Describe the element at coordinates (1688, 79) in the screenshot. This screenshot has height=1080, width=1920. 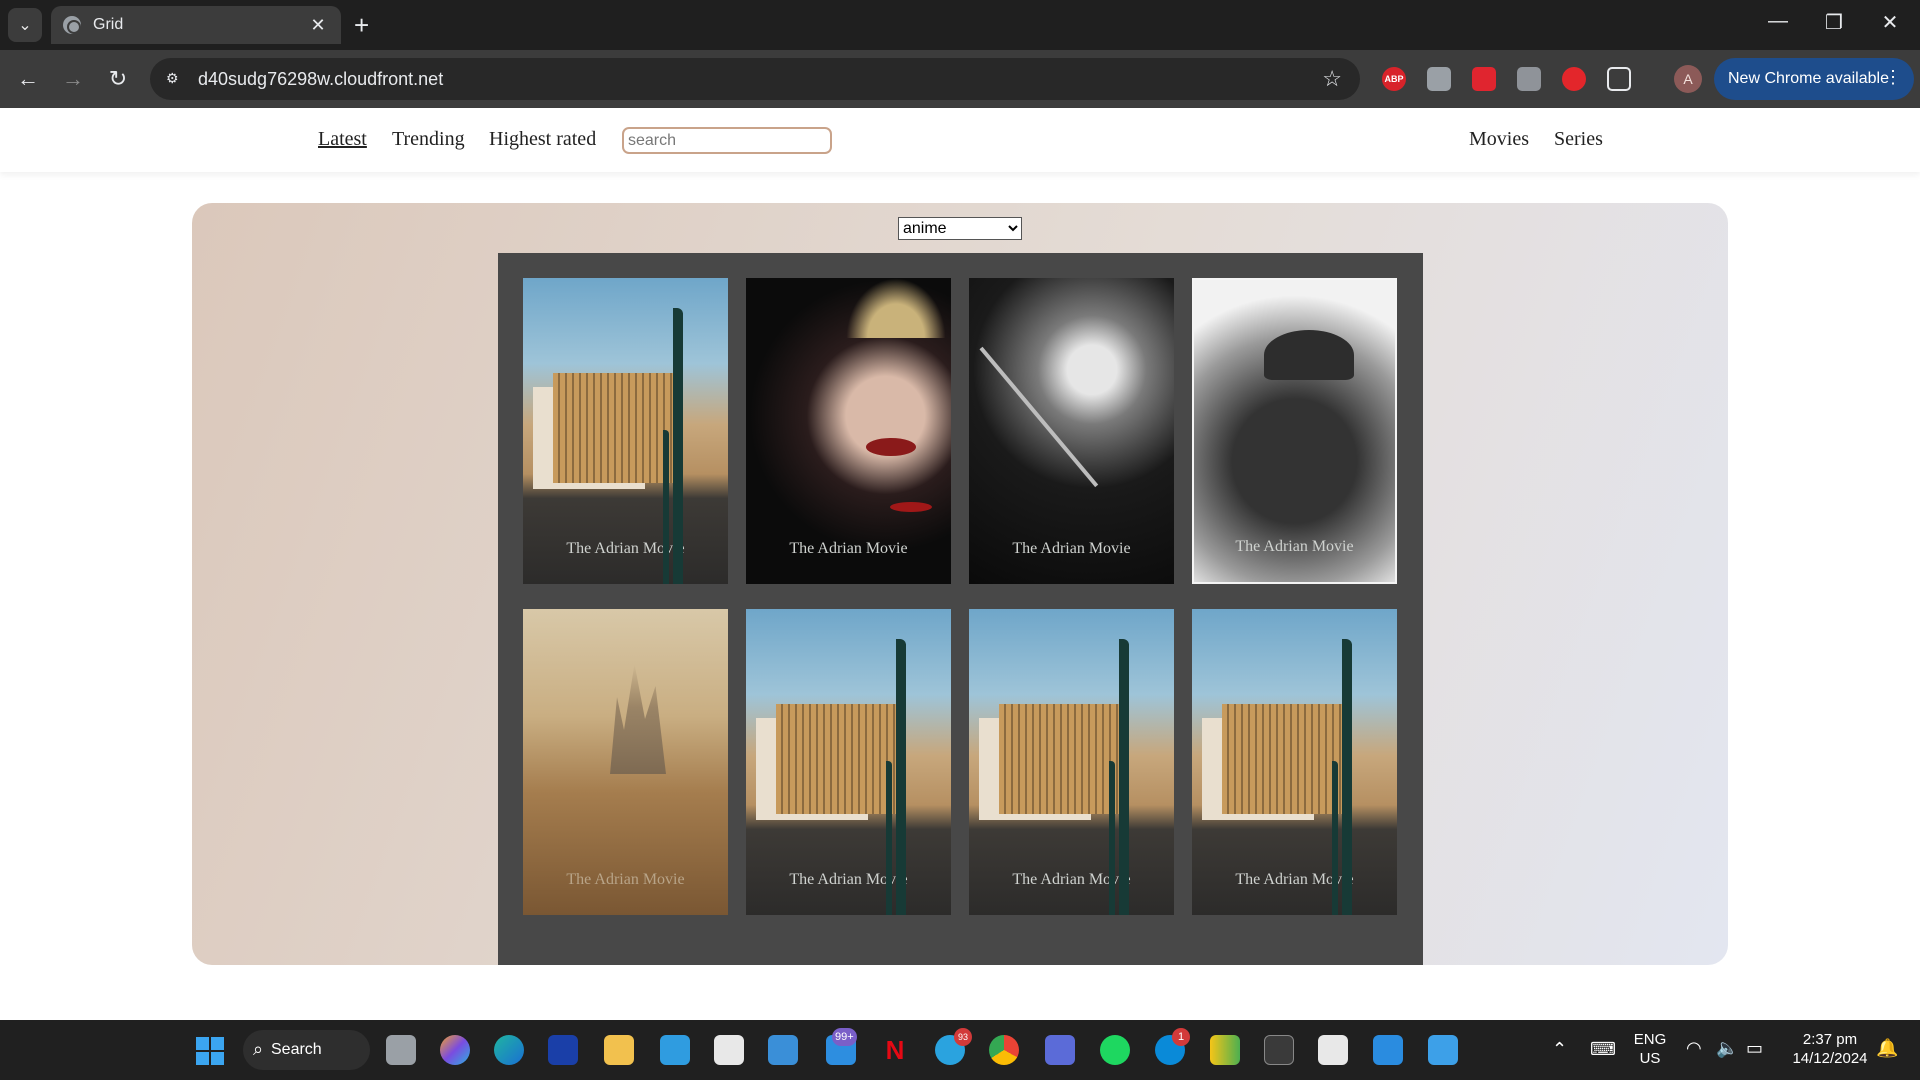
I see `profile-avatar: A` at that location.